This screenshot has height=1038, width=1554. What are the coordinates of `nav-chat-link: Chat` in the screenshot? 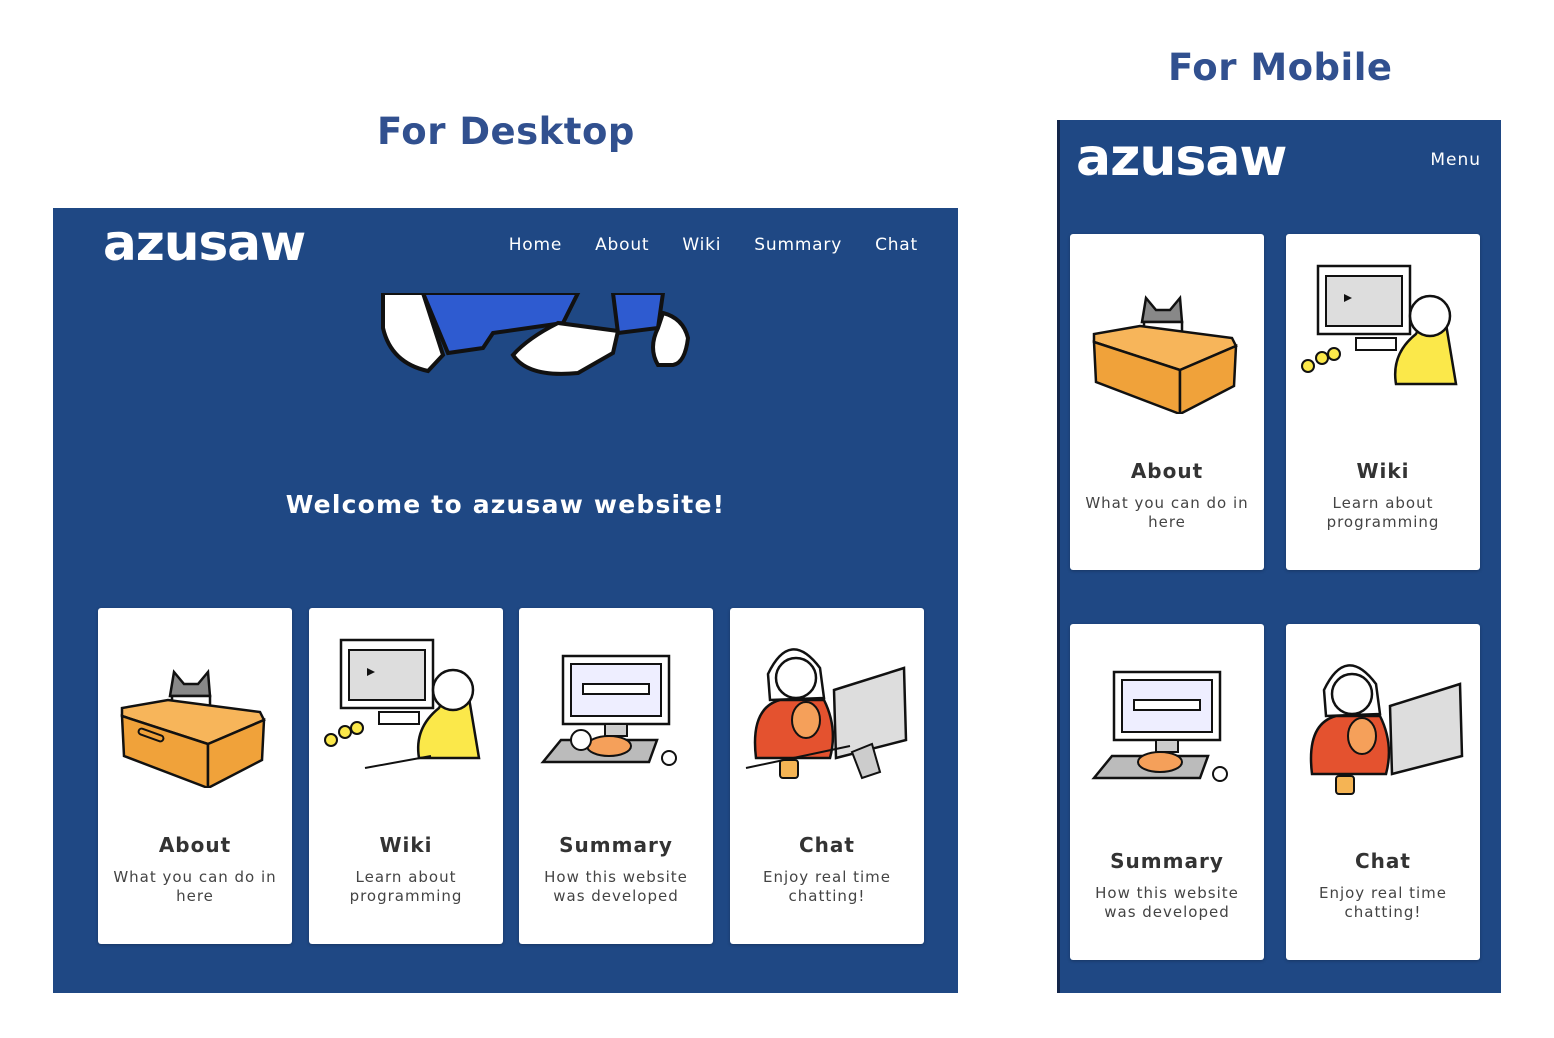 It's located at (896, 245).